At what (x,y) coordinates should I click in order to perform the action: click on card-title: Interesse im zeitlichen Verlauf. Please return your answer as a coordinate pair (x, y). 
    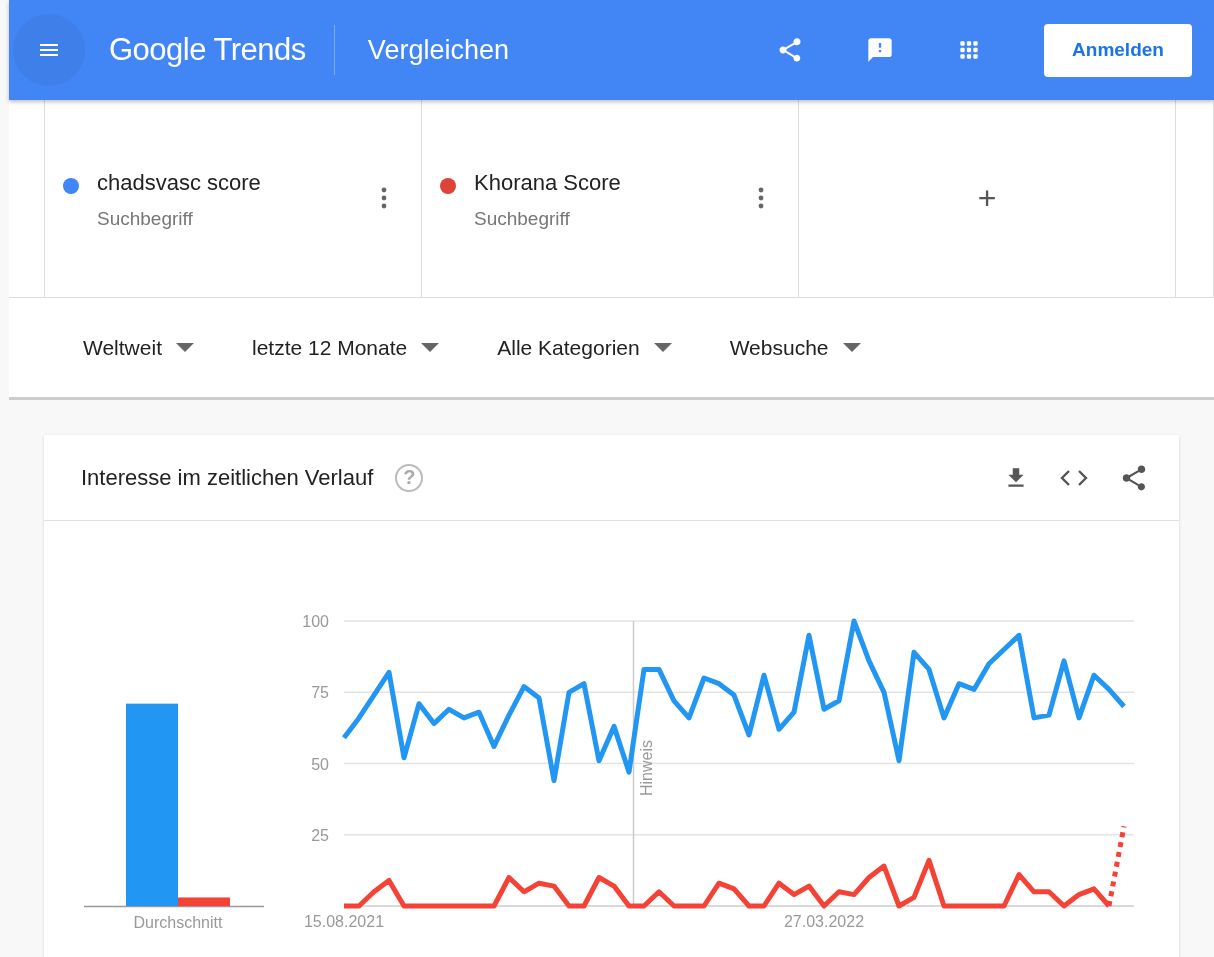
    Looking at the image, I should click on (227, 477).